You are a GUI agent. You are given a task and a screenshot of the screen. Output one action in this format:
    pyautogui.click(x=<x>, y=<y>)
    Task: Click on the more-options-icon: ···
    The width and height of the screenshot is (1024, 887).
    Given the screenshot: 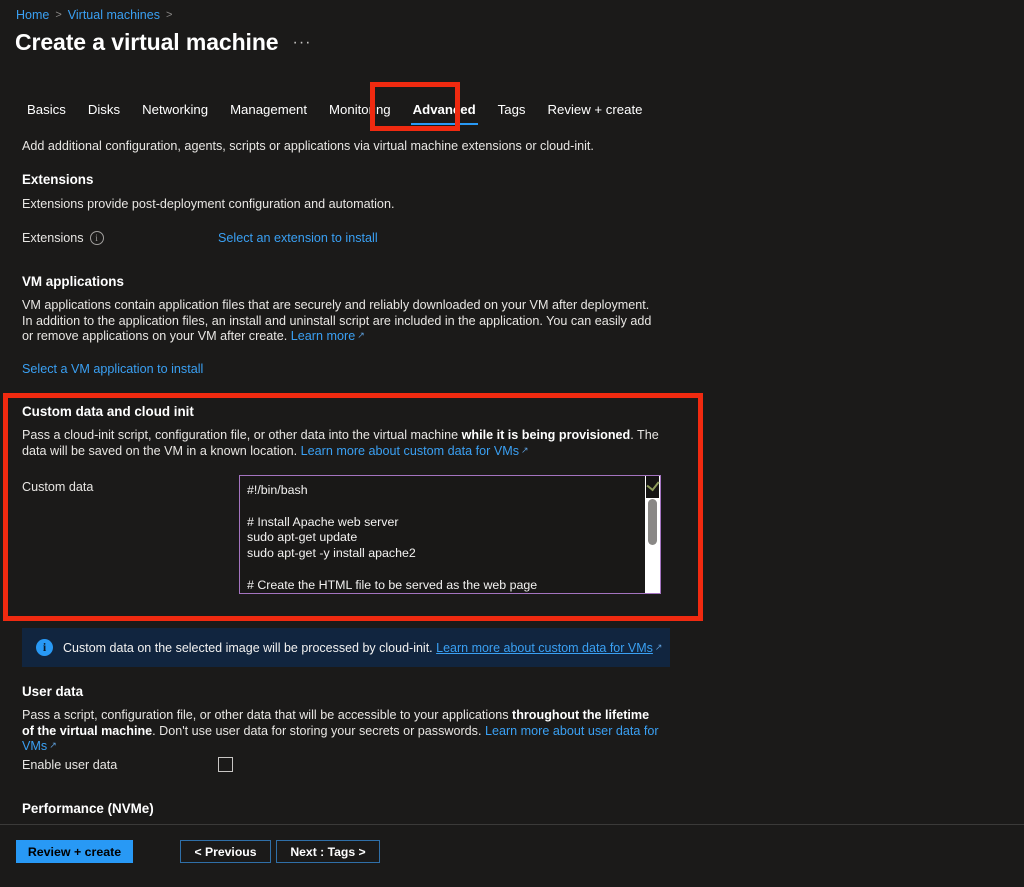 What is the action you would take?
    pyautogui.click(x=302, y=43)
    